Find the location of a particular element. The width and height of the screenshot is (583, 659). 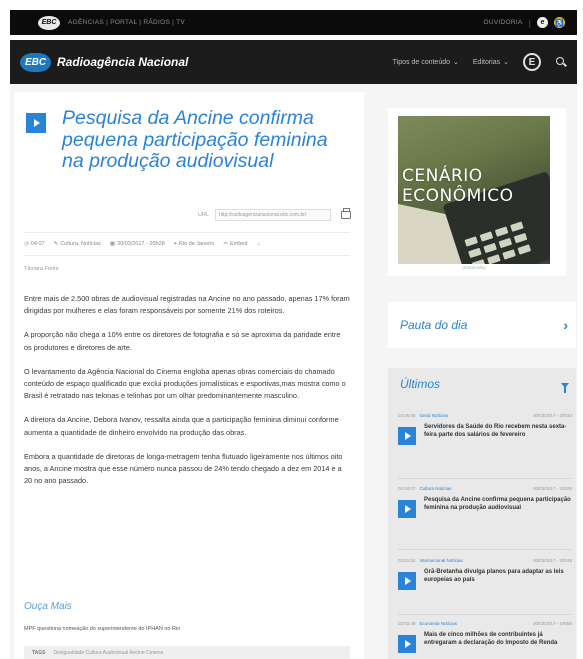

news-time: 03:04:07 is located at coordinates (407, 488).